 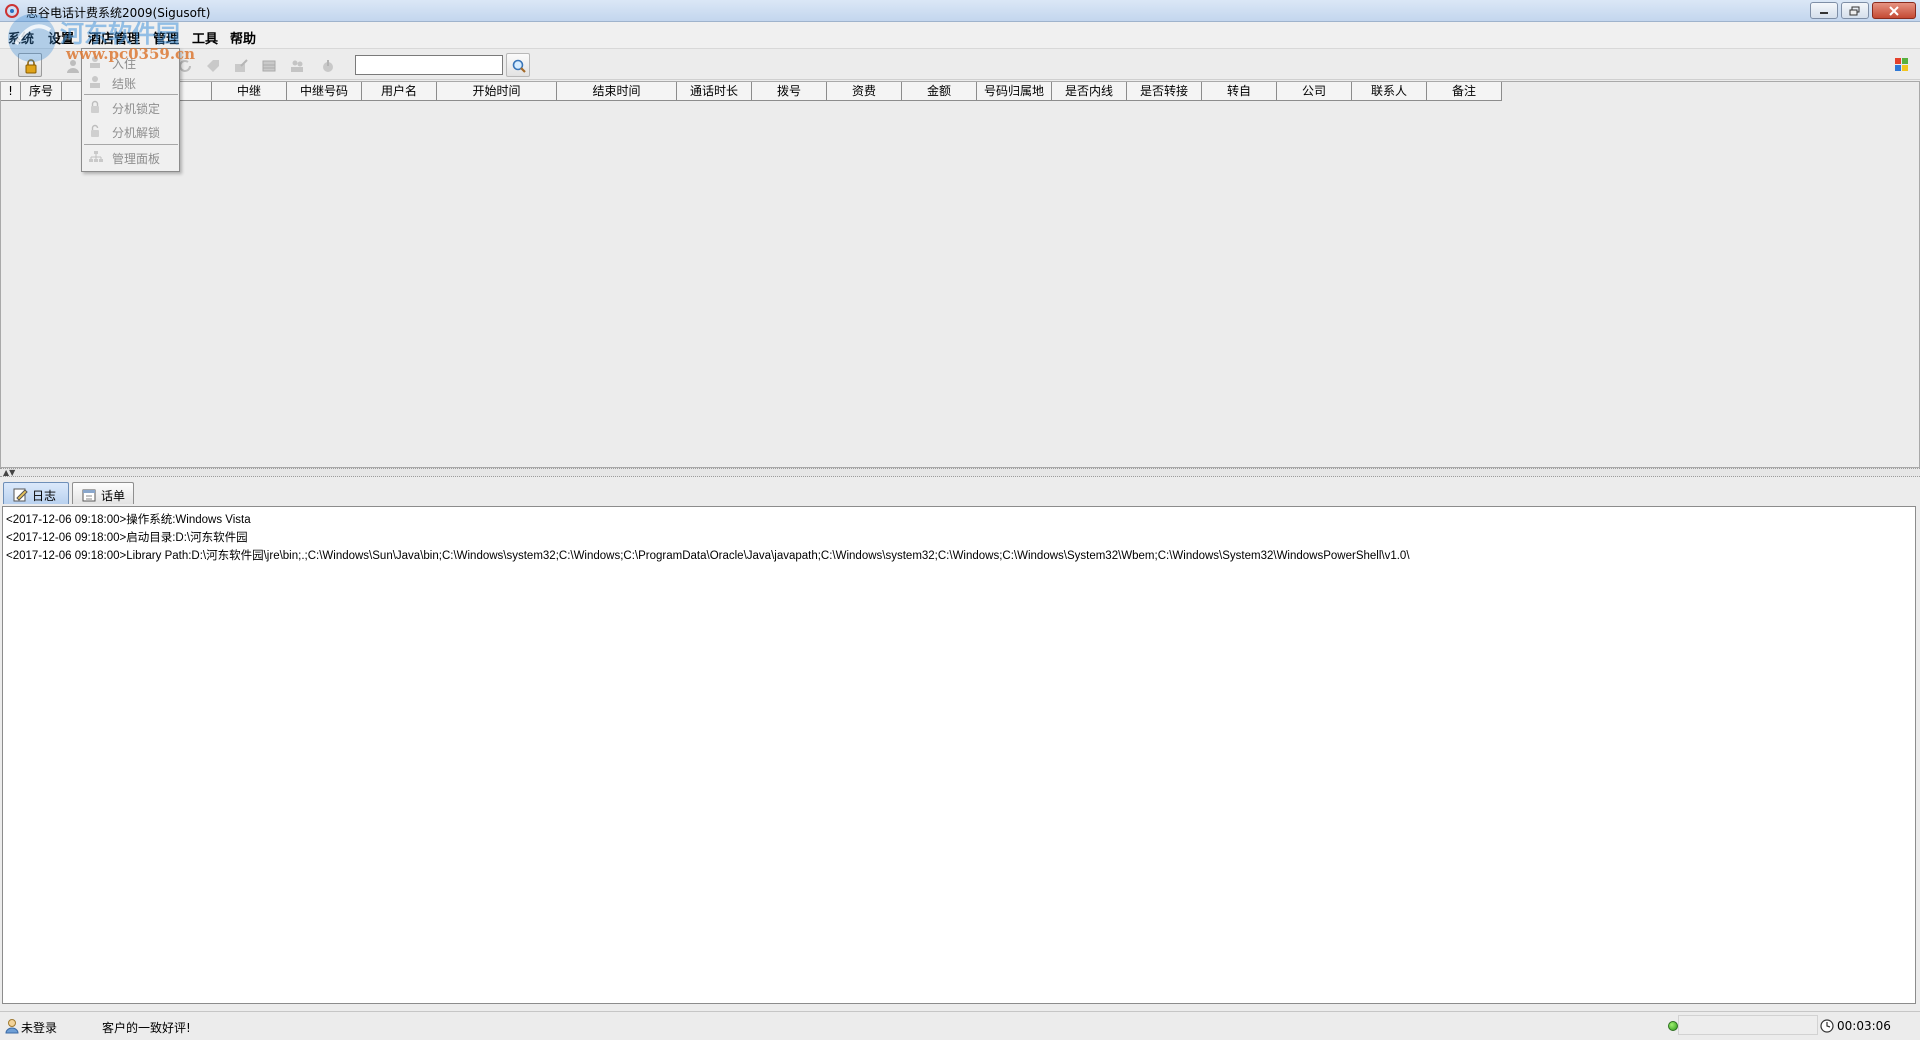 What do you see at coordinates (714, 91) in the screenshot?
I see `column-header-duration: 通话时长` at bounding box center [714, 91].